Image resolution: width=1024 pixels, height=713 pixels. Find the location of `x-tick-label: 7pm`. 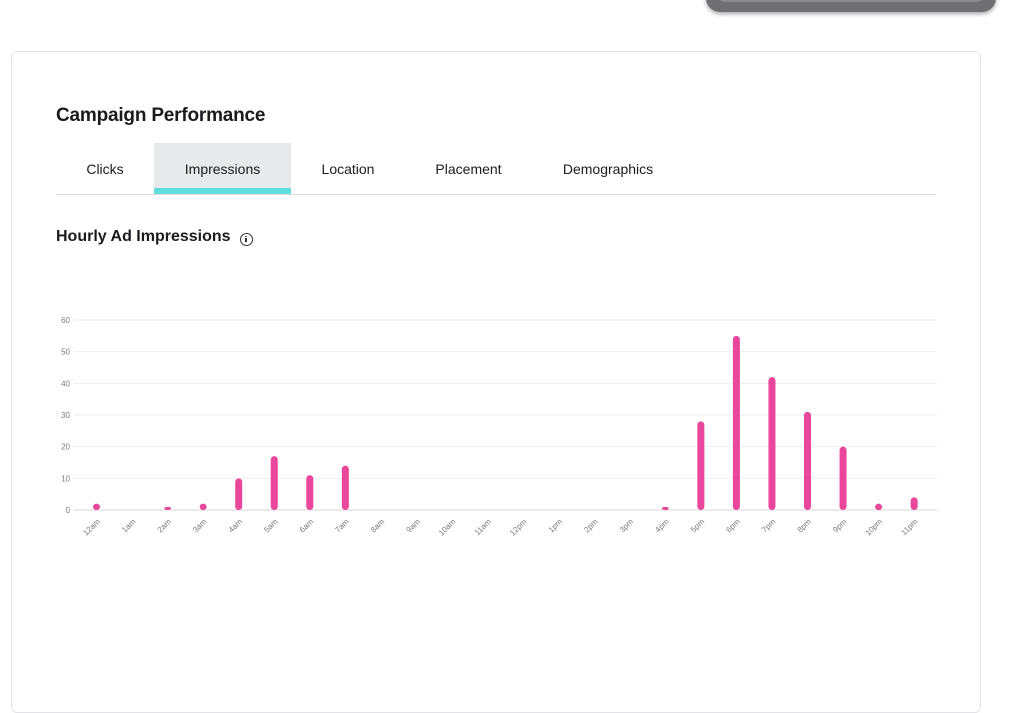

x-tick-label: 7pm is located at coordinates (769, 526).